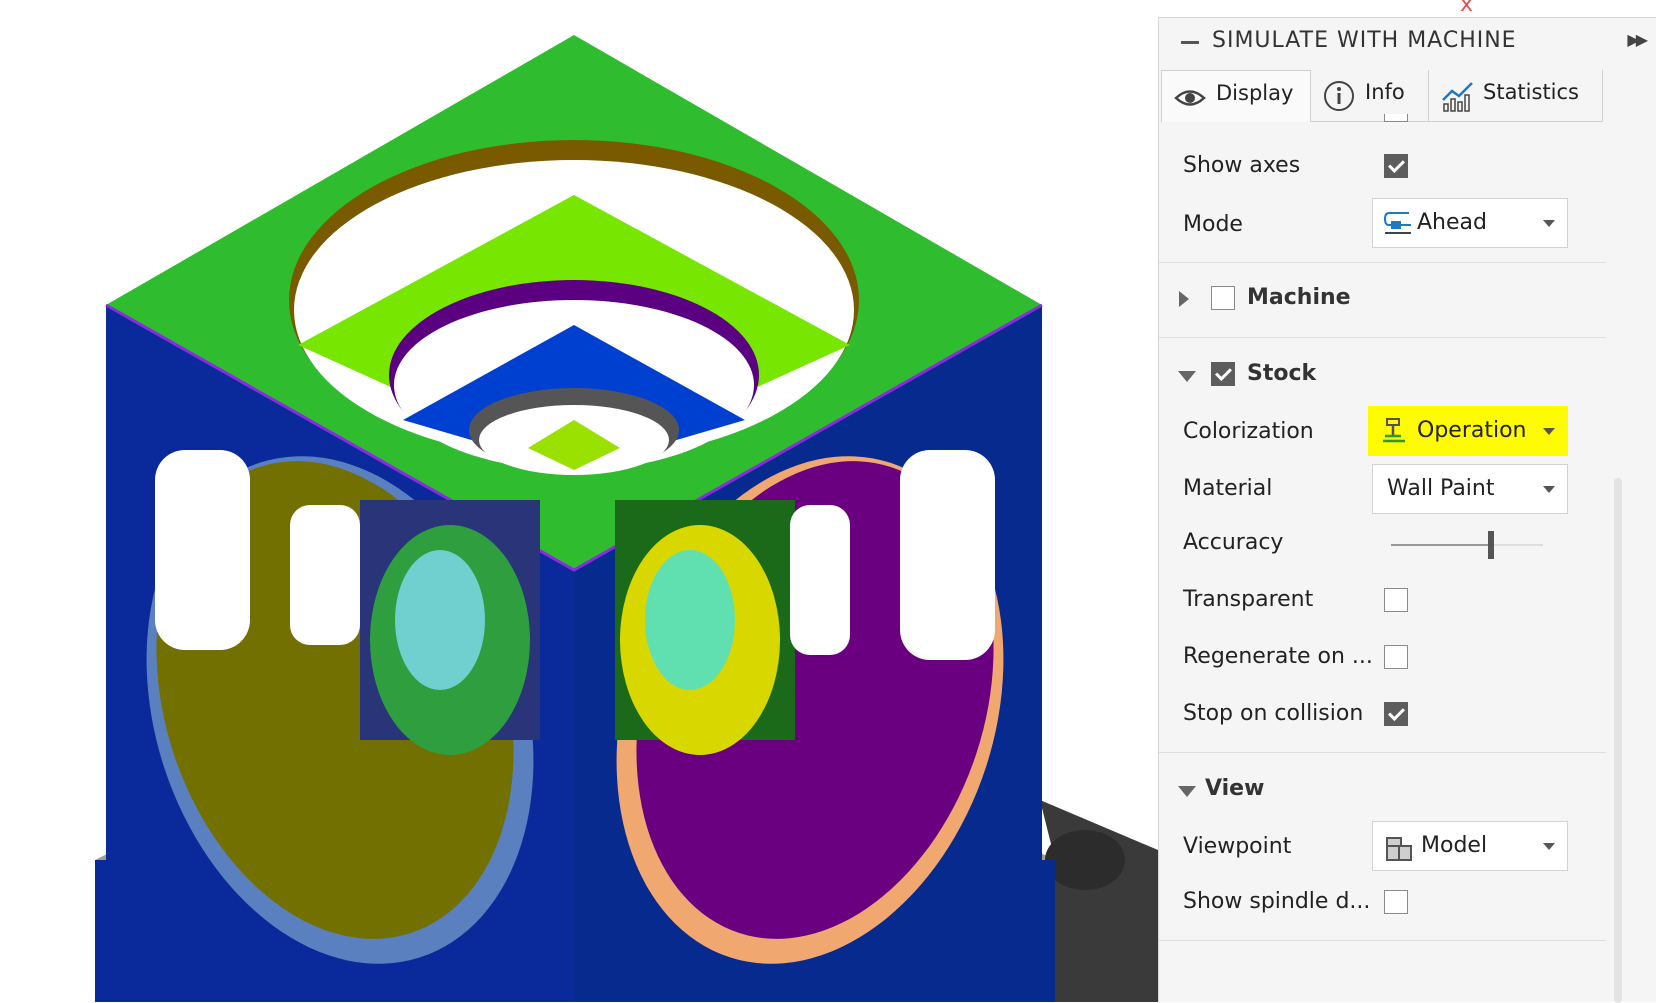  What do you see at coordinates (1085, 860) in the screenshot?
I see `fixture-knob` at bounding box center [1085, 860].